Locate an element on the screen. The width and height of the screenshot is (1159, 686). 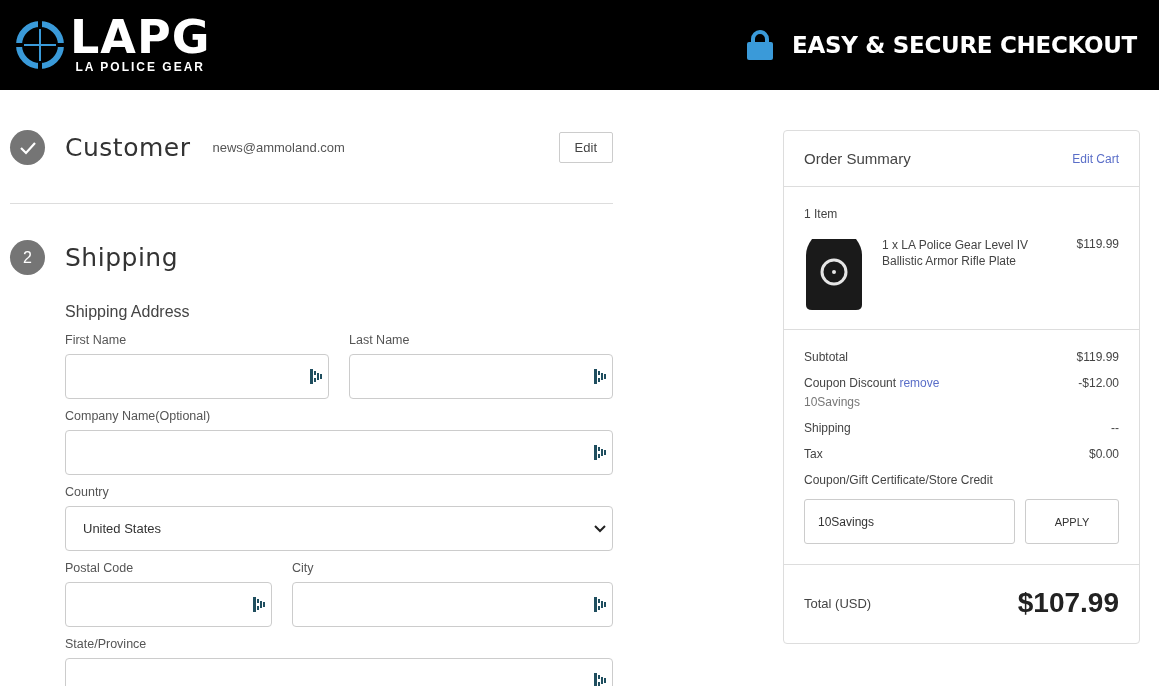
line-label: Subtotal is located at coordinates (826, 357).